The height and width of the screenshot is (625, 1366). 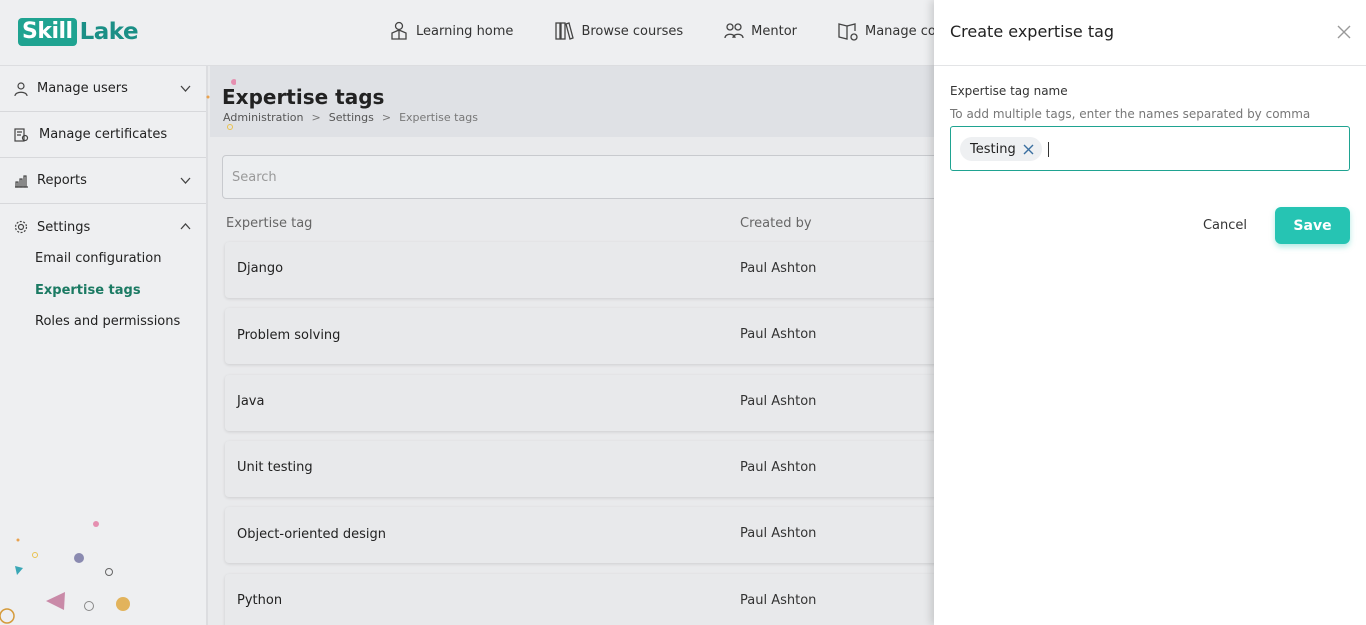 What do you see at coordinates (993, 149) in the screenshot?
I see `tag-chip-label: Testing` at bounding box center [993, 149].